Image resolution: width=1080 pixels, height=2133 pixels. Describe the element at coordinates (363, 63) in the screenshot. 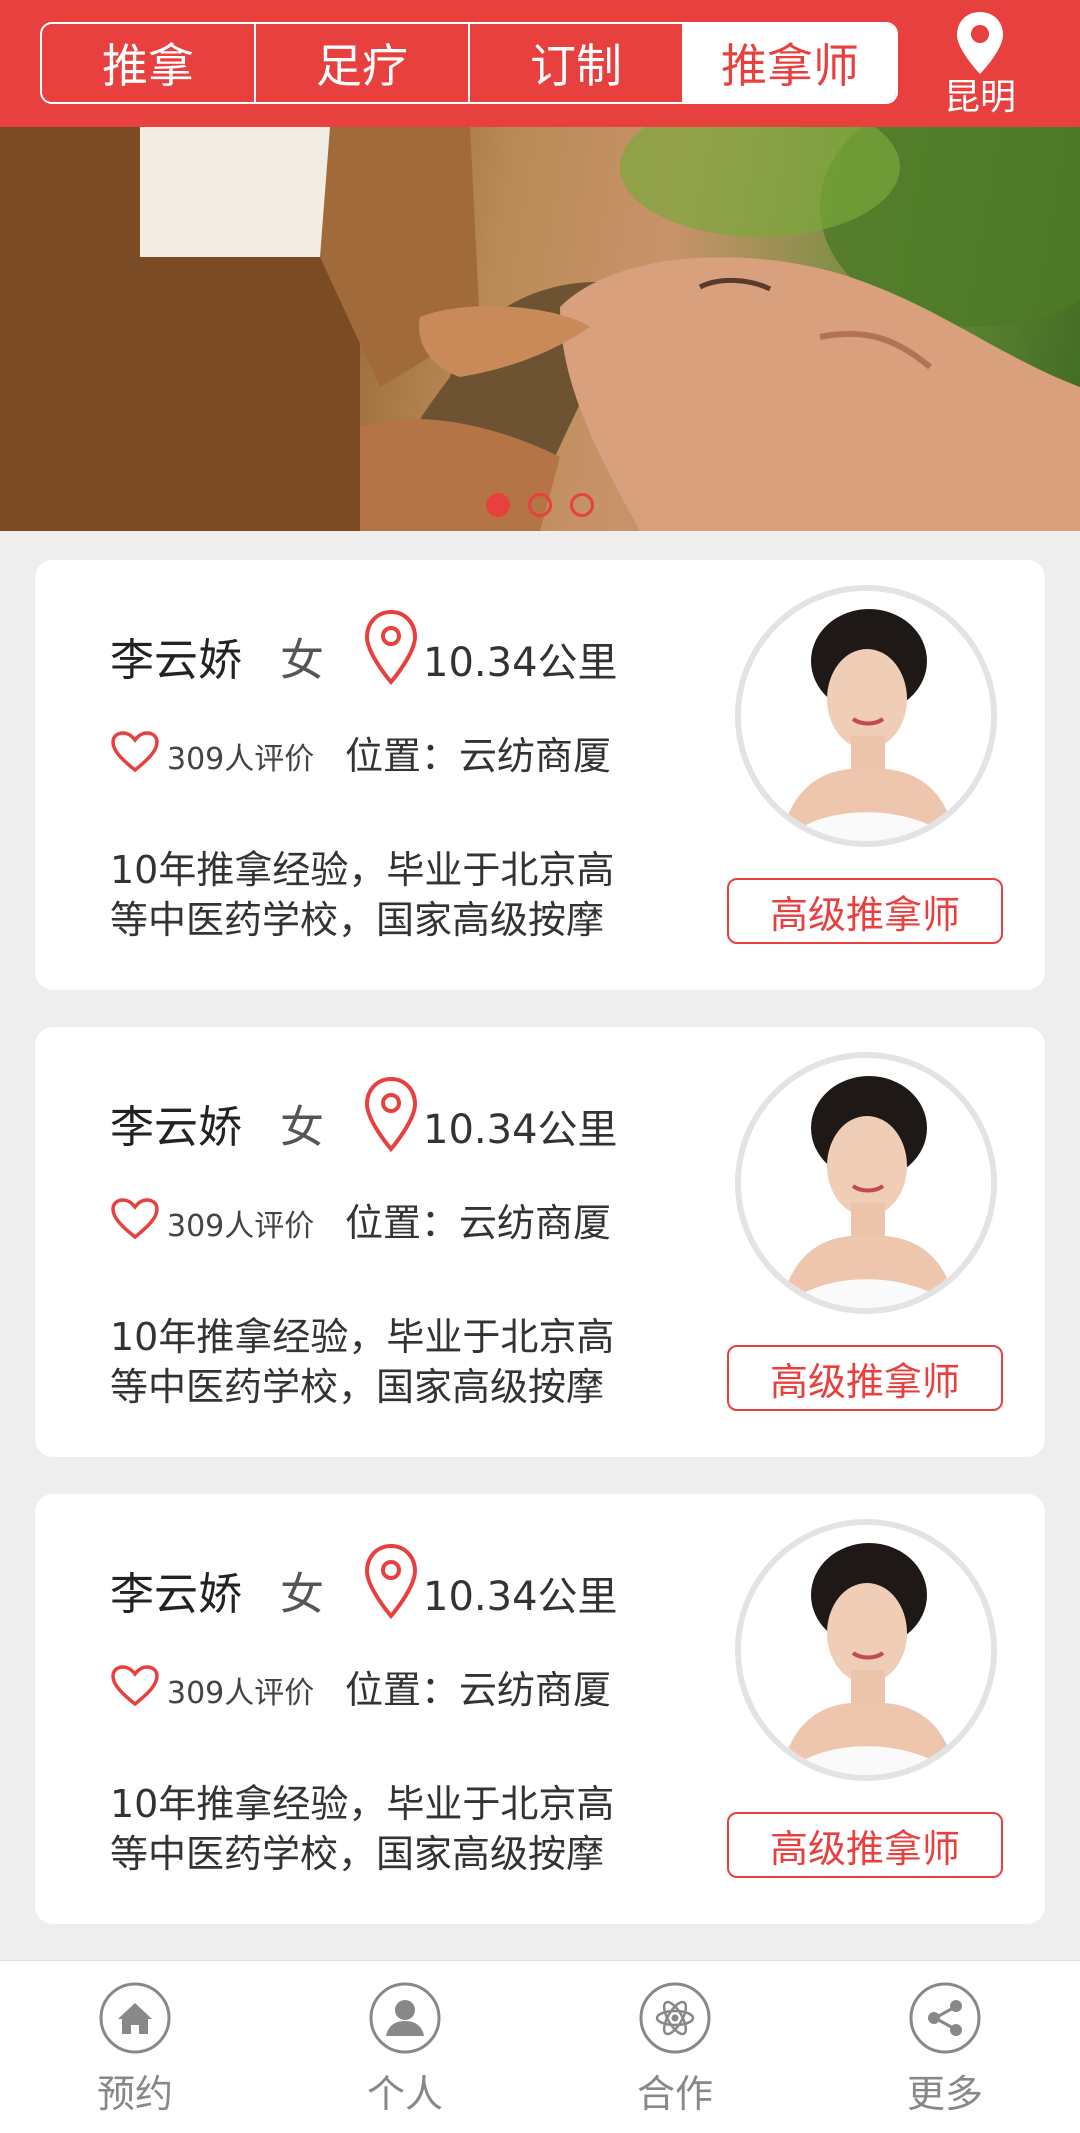

I see `tab-foot-therapy: 足疗` at that location.